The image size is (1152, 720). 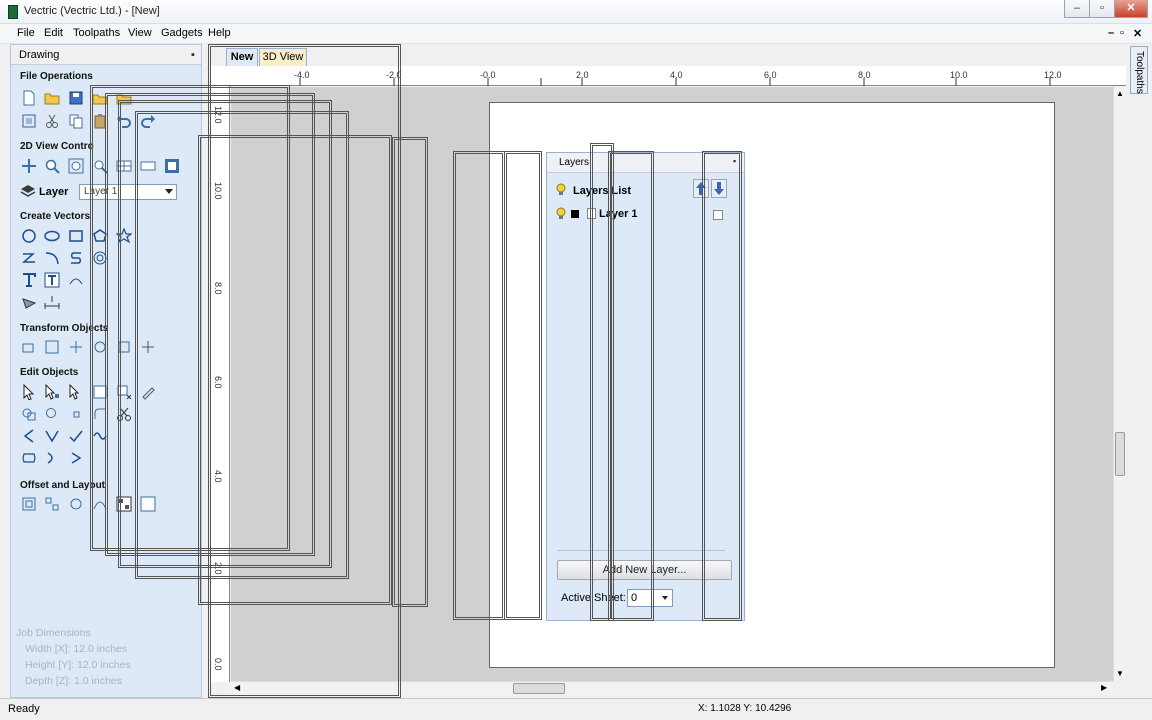 I want to click on join-open-icon, so click(x=52, y=458).